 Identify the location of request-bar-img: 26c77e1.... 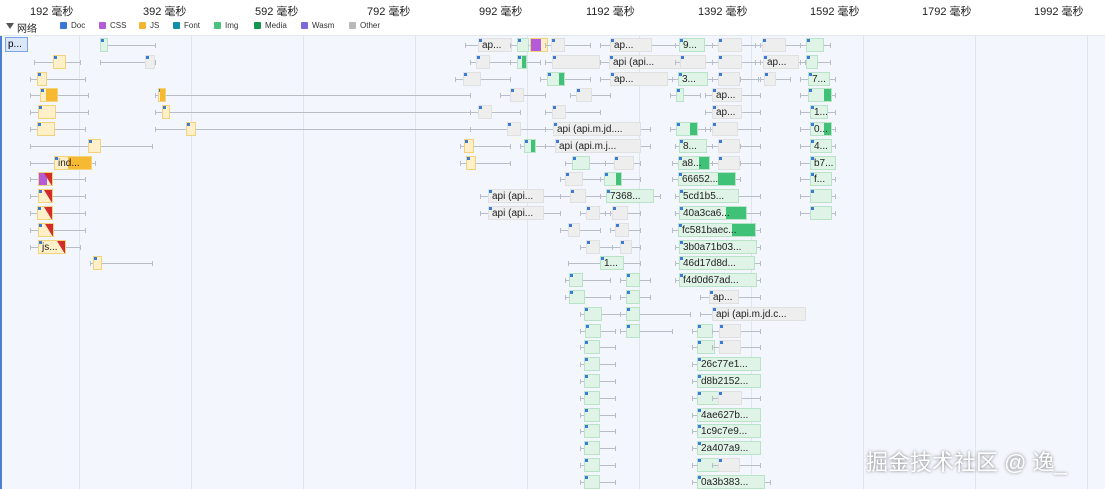
(729, 364).